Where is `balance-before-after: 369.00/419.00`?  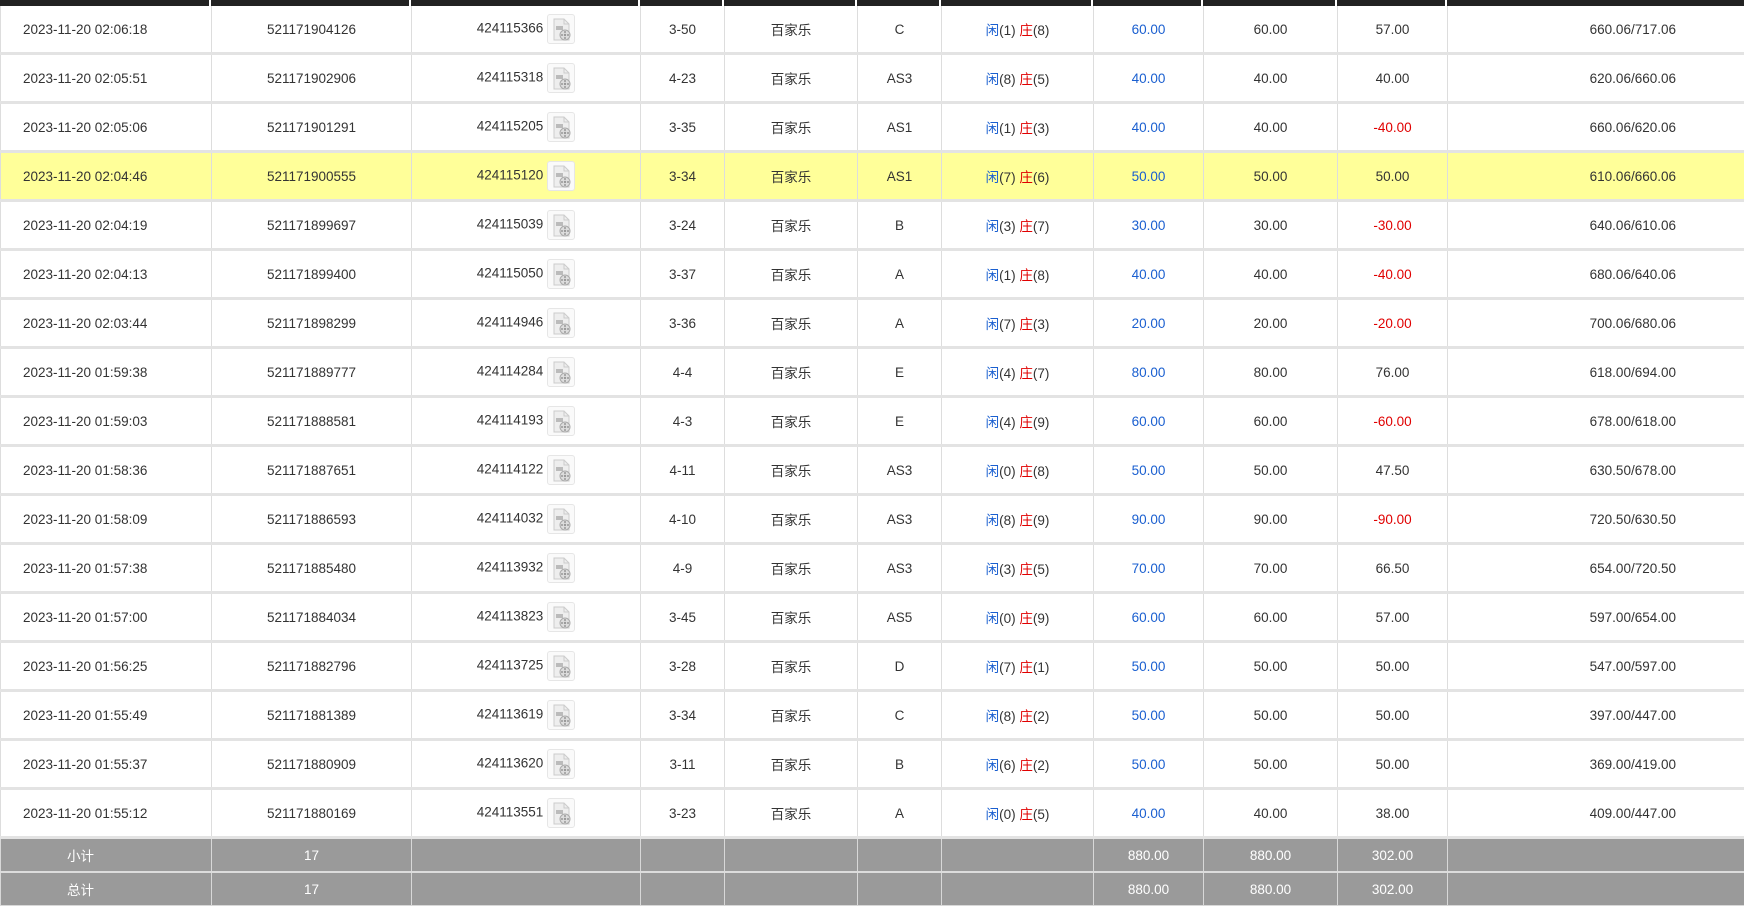
balance-before-after: 369.00/419.00 is located at coordinates (1595, 764).